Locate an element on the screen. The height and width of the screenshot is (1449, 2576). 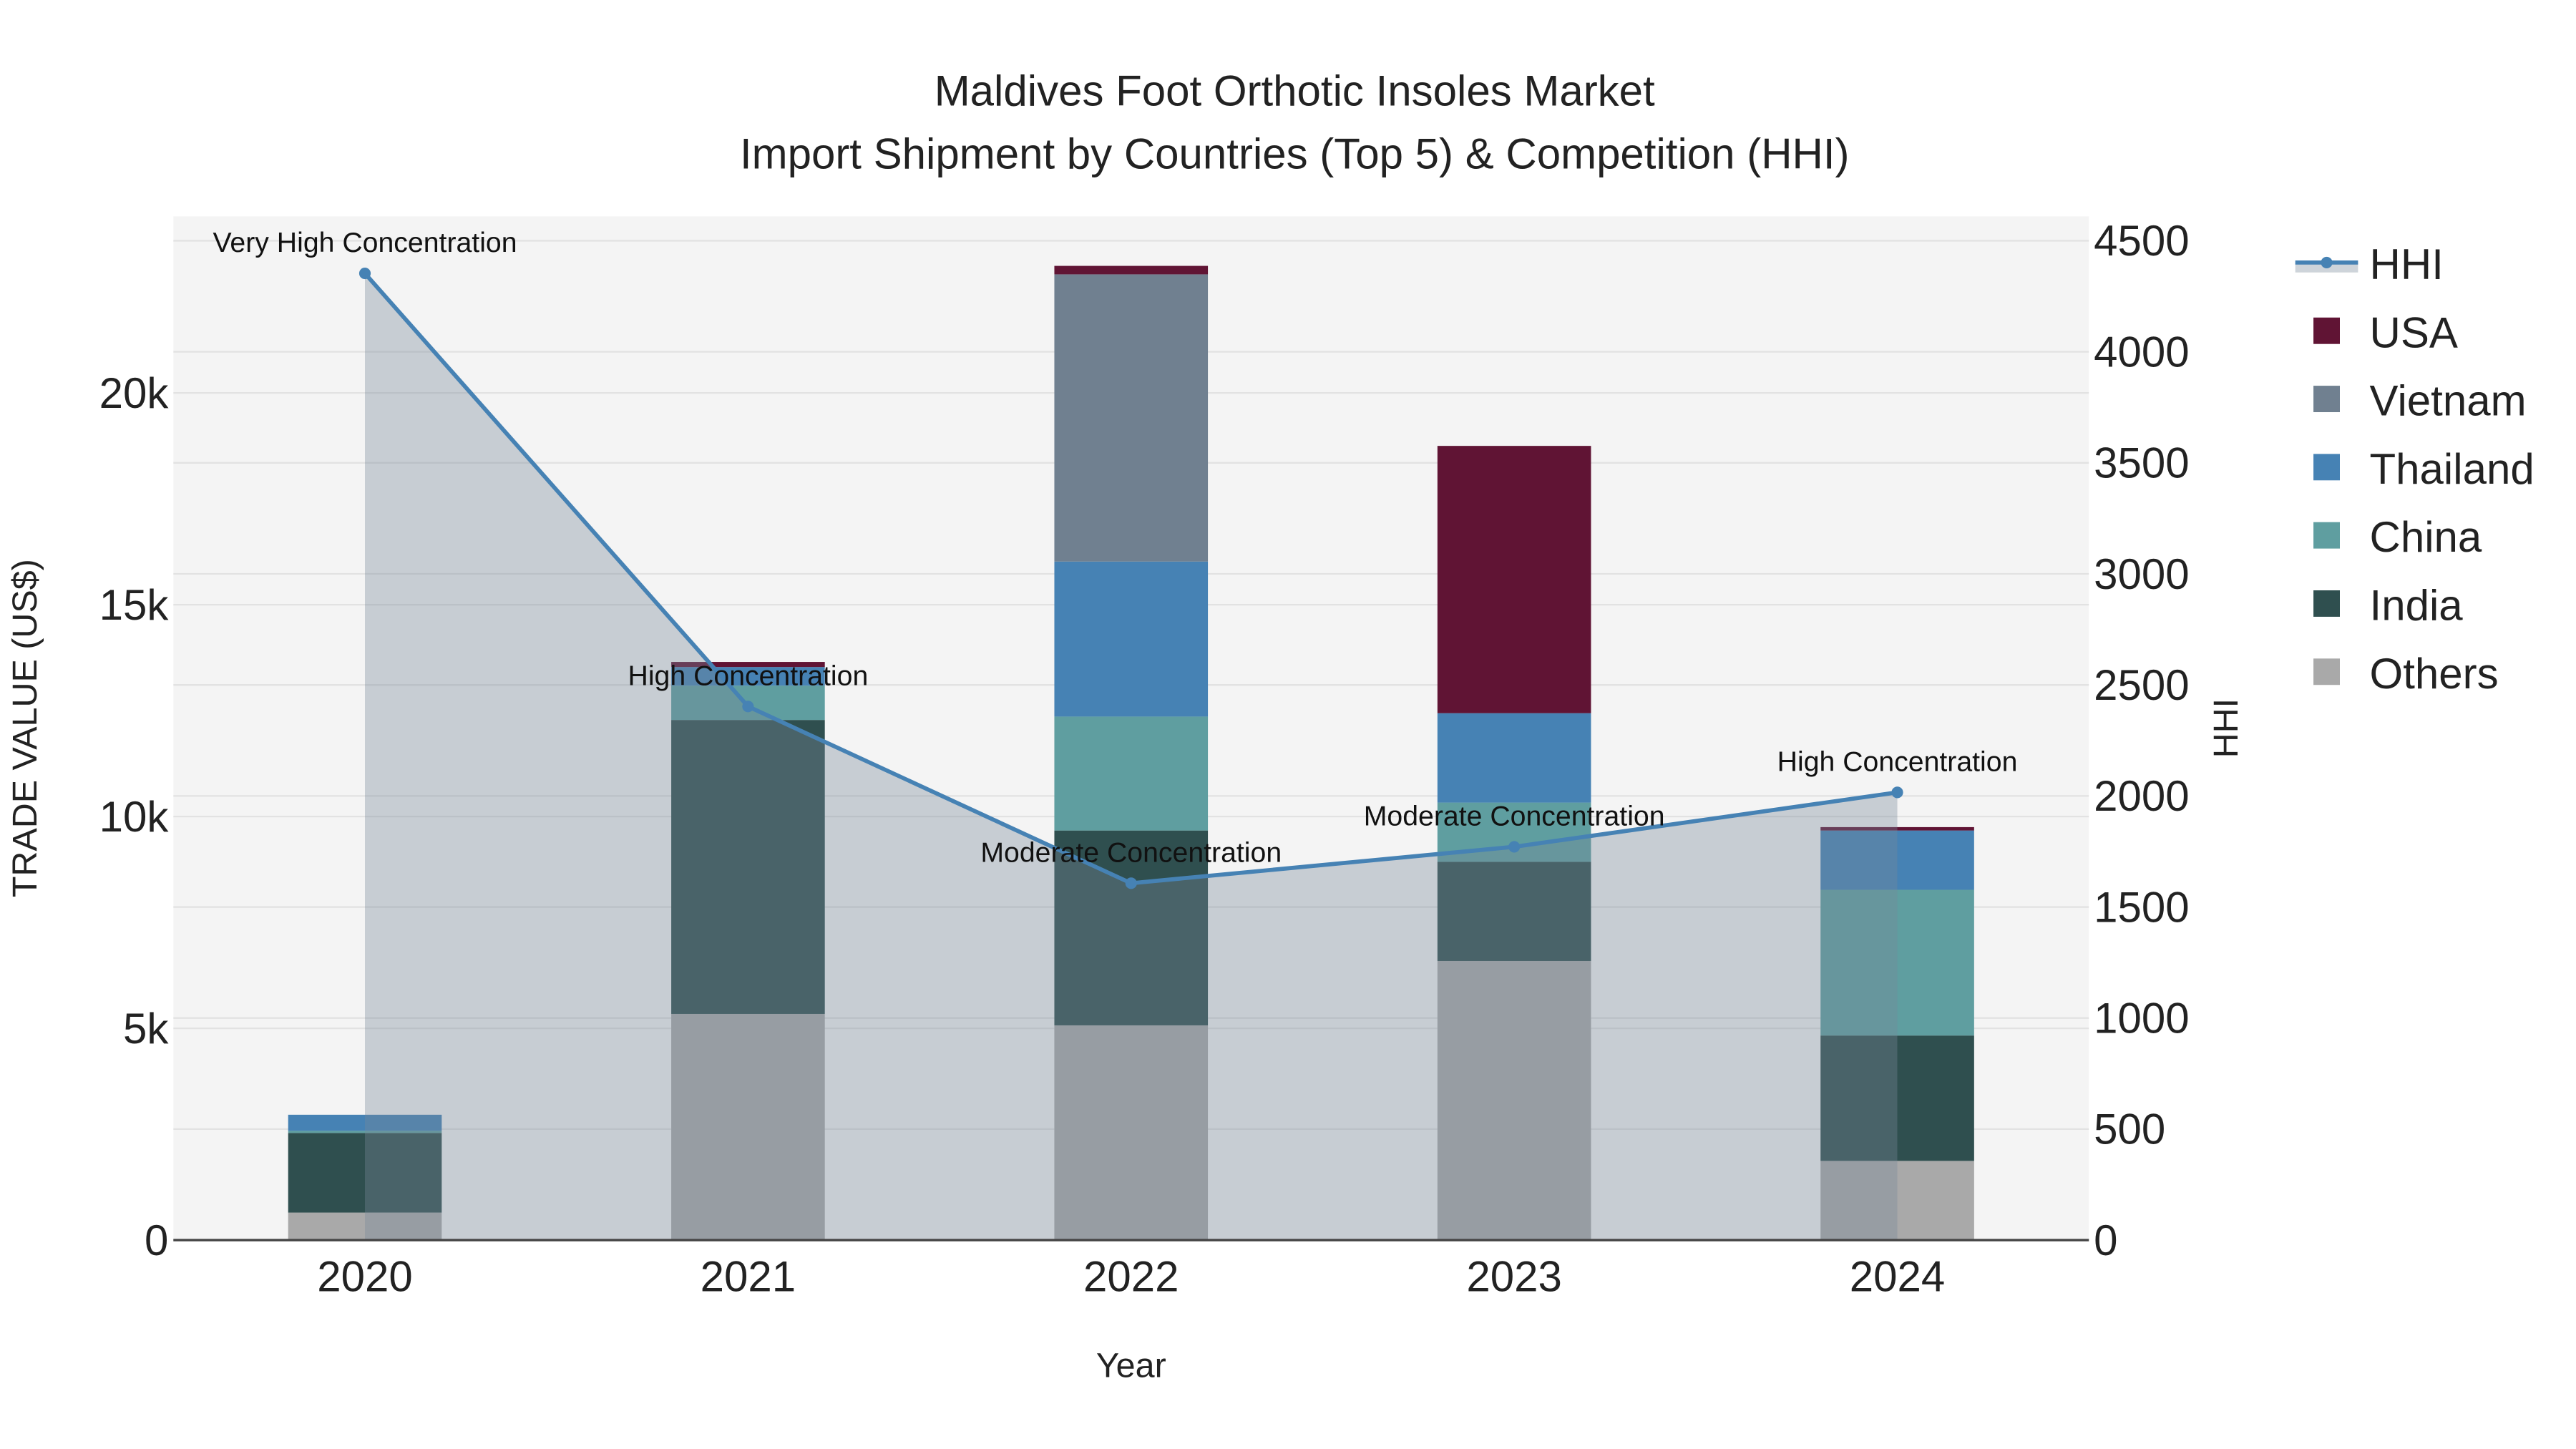
legend-item-vietnam: Vietnam is located at coordinates (2420, 401).